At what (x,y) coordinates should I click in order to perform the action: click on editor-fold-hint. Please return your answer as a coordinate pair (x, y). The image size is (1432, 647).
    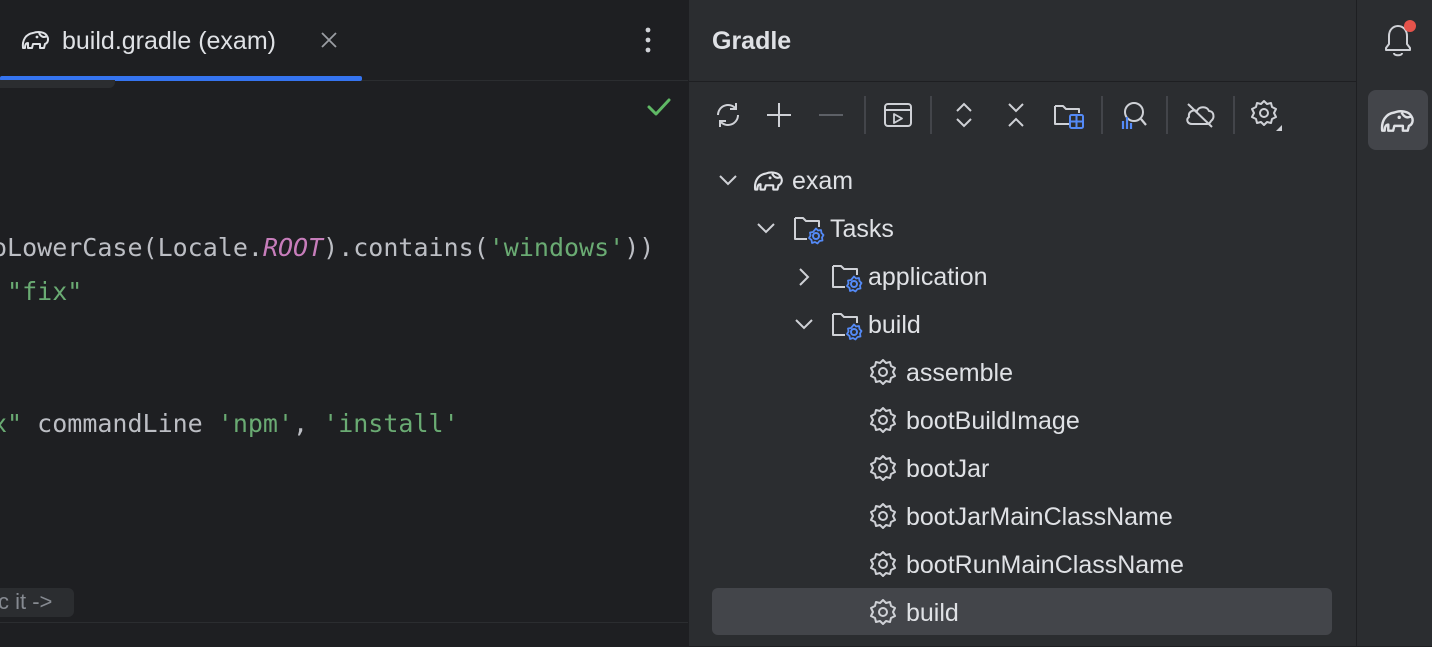
    Looking at the image, I should click on (57, 84).